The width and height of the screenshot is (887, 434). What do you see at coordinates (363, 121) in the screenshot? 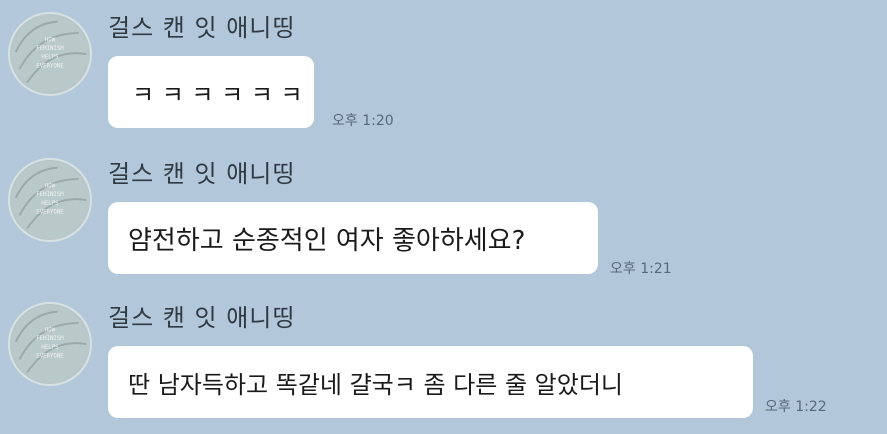
I see `message-time: 오후 1:20` at bounding box center [363, 121].